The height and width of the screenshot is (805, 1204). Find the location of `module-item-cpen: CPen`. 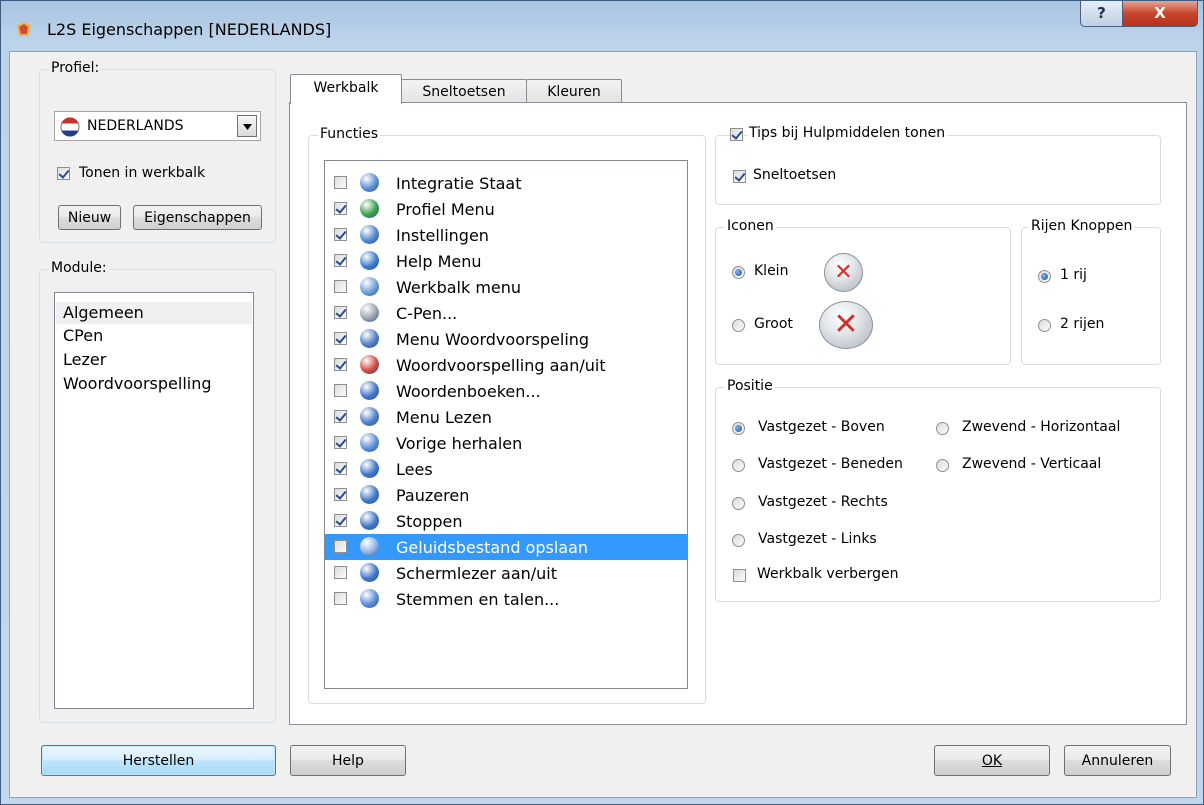

module-item-cpen: CPen is located at coordinates (83, 335).